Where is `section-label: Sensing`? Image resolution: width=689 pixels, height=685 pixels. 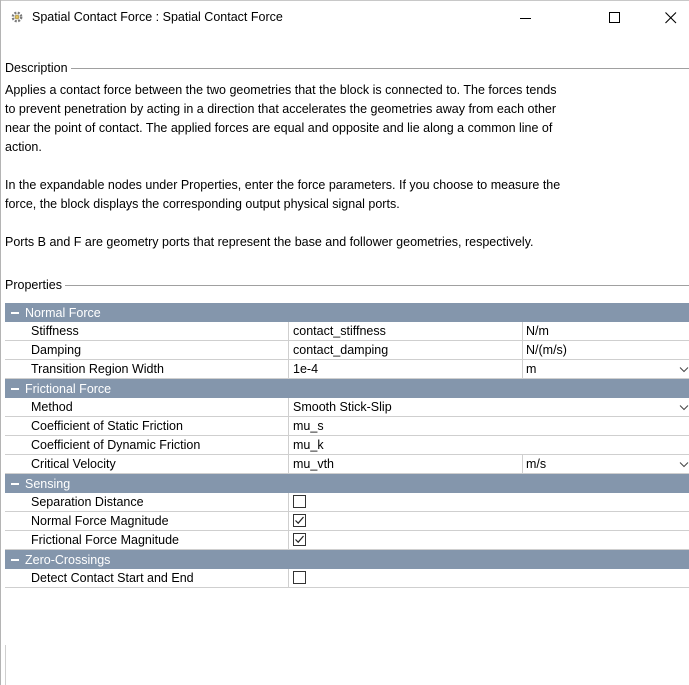 section-label: Sensing is located at coordinates (48, 483).